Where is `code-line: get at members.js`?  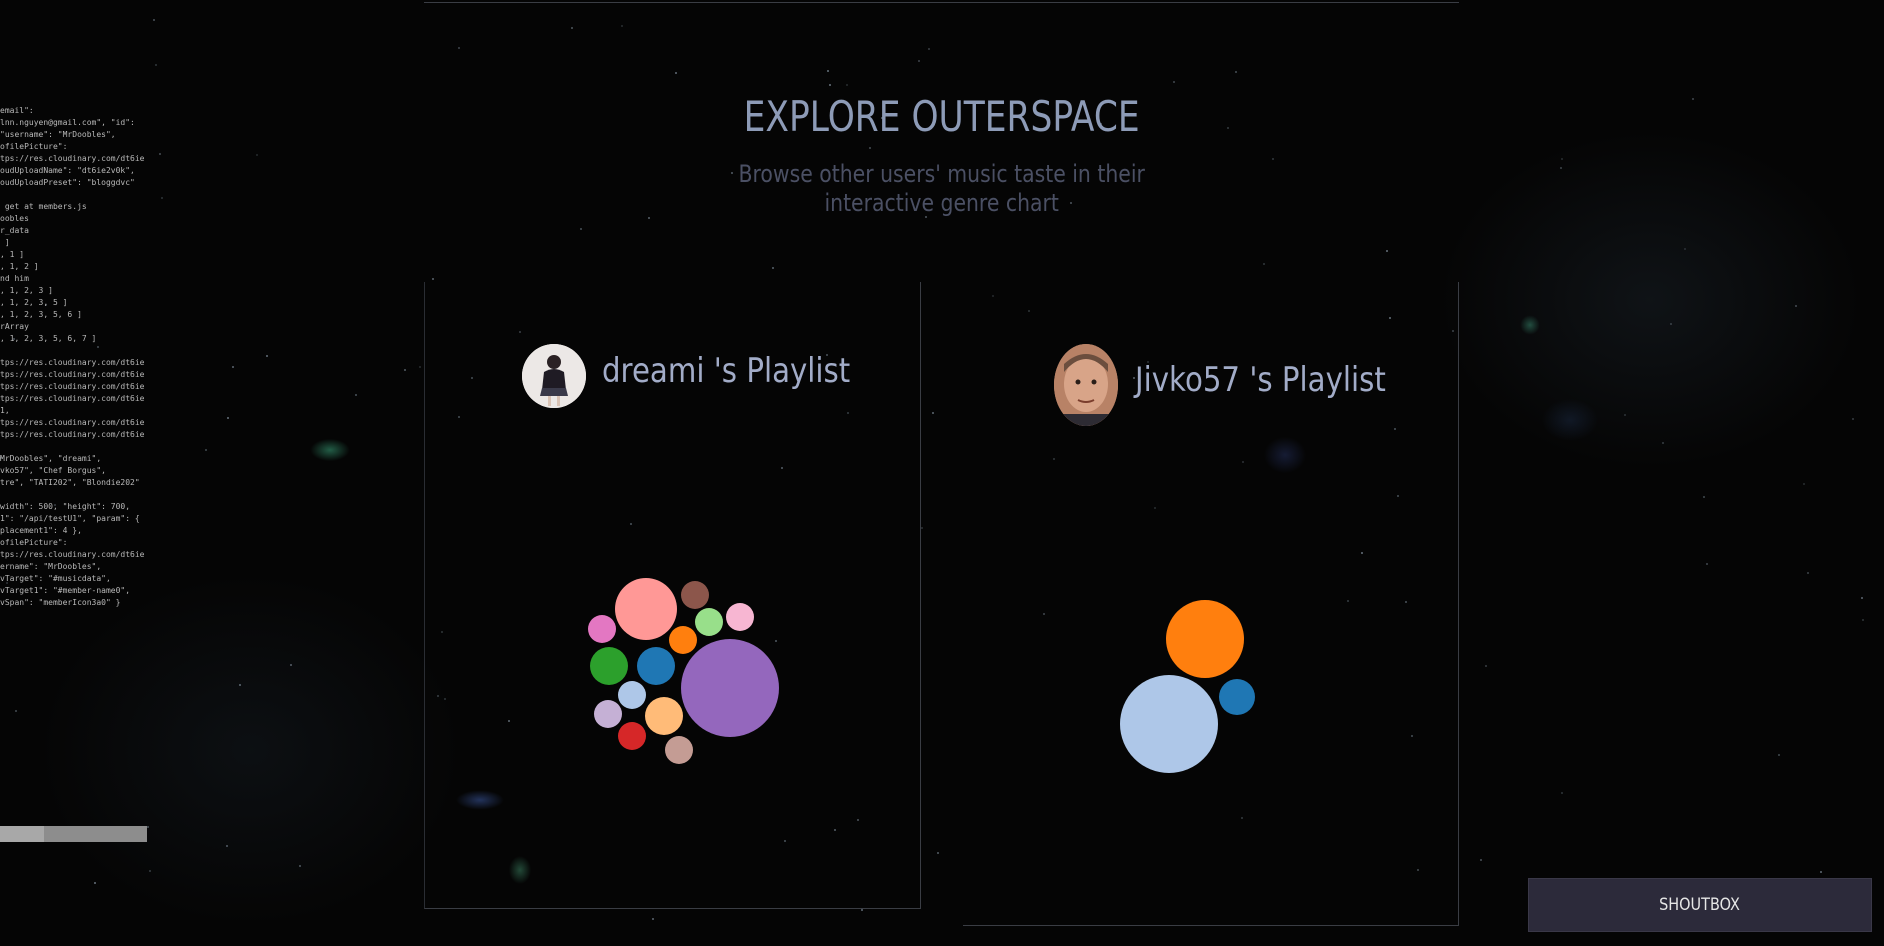
code-line: get at members.js is located at coordinates (43, 206).